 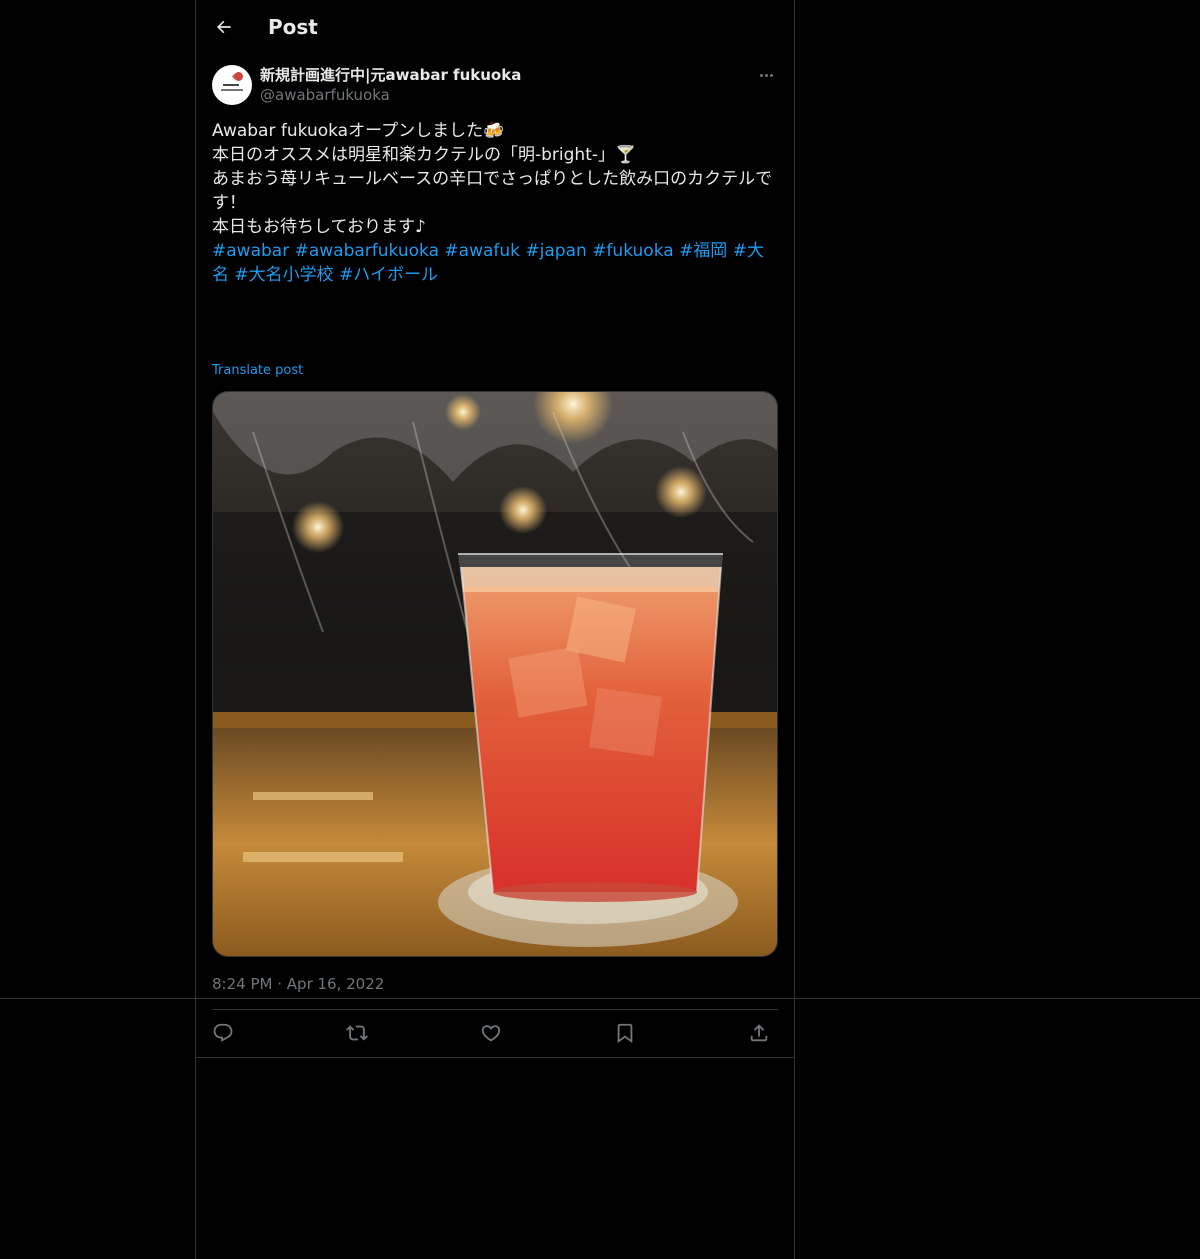 I want to click on more-options-button, so click(x=766, y=75).